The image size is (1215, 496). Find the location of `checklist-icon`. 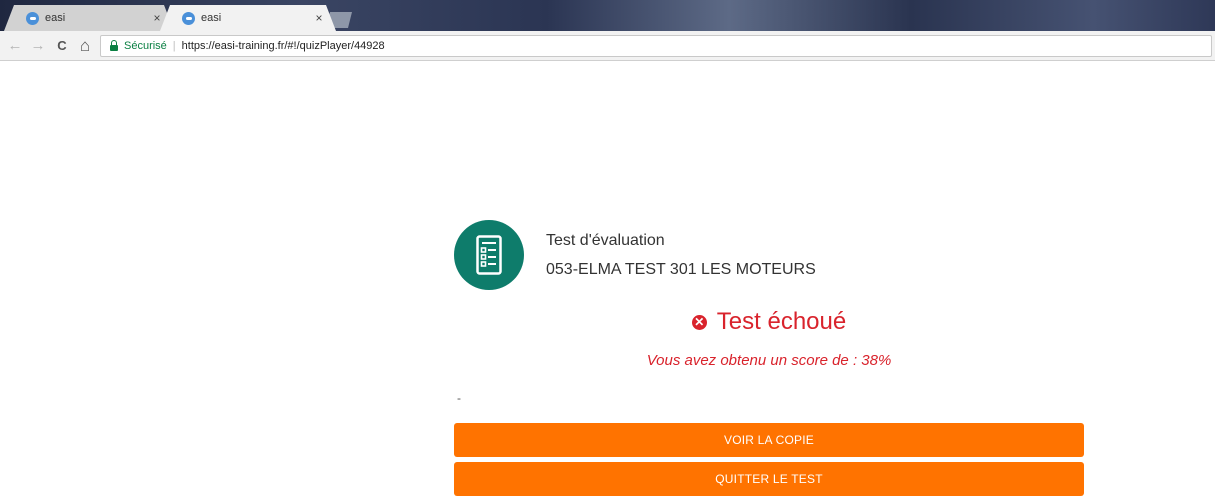

checklist-icon is located at coordinates (489, 255).